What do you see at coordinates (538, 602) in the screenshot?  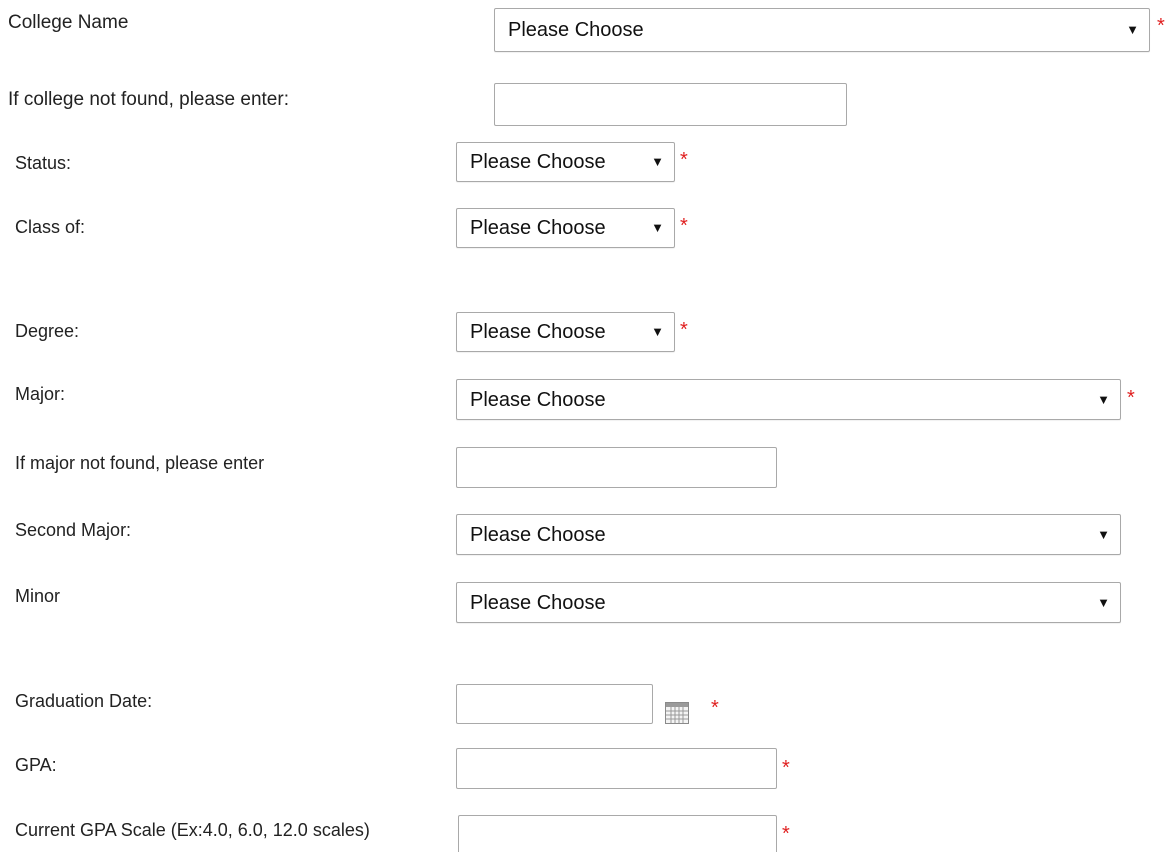 I see `minor-value: Please Choose` at bounding box center [538, 602].